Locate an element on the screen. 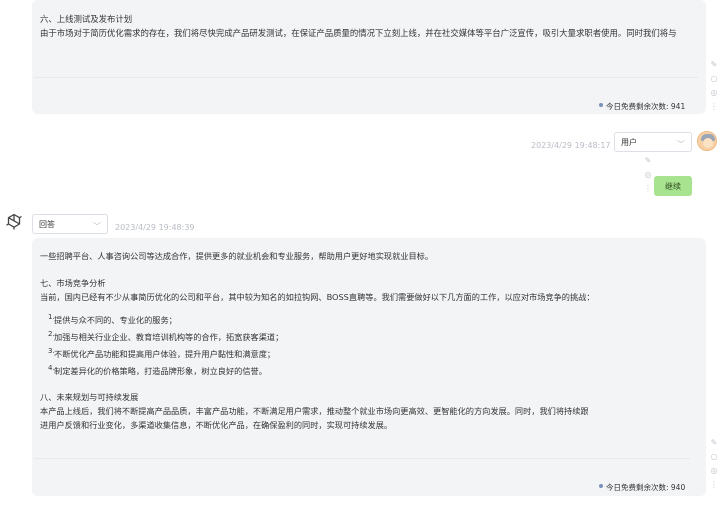 This screenshot has width=720, height=519. quota-indicator: 今日免费剩余次数: 941 is located at coordinates (642, 106).